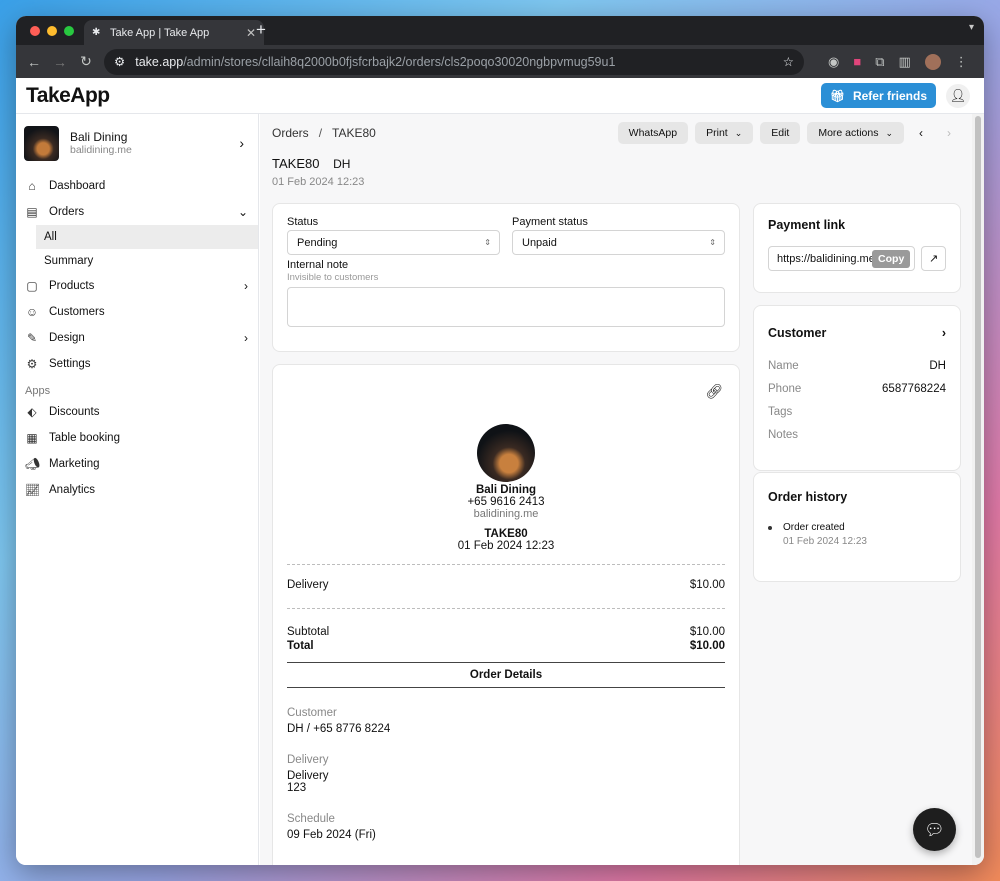 This screenshot has width=1000, height=881. Describe the element at coordinates (137, 464) in the screenshot. I see `sidebar-item-marketing: 📣︎ Marketing` at that location.